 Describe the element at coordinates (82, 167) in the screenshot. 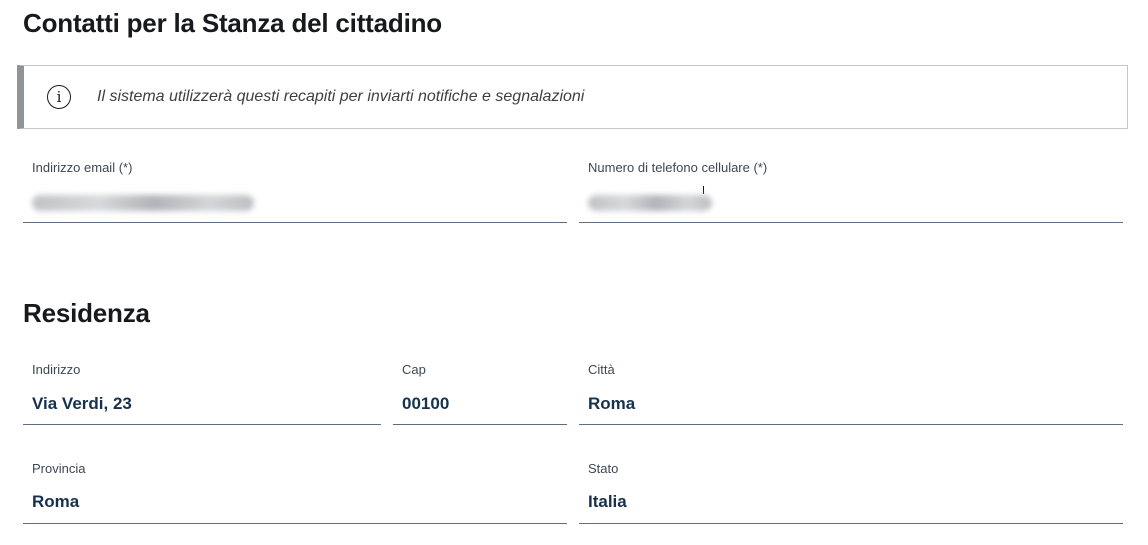

I see `email-field-label: Indirizzo email (*)` at that location.